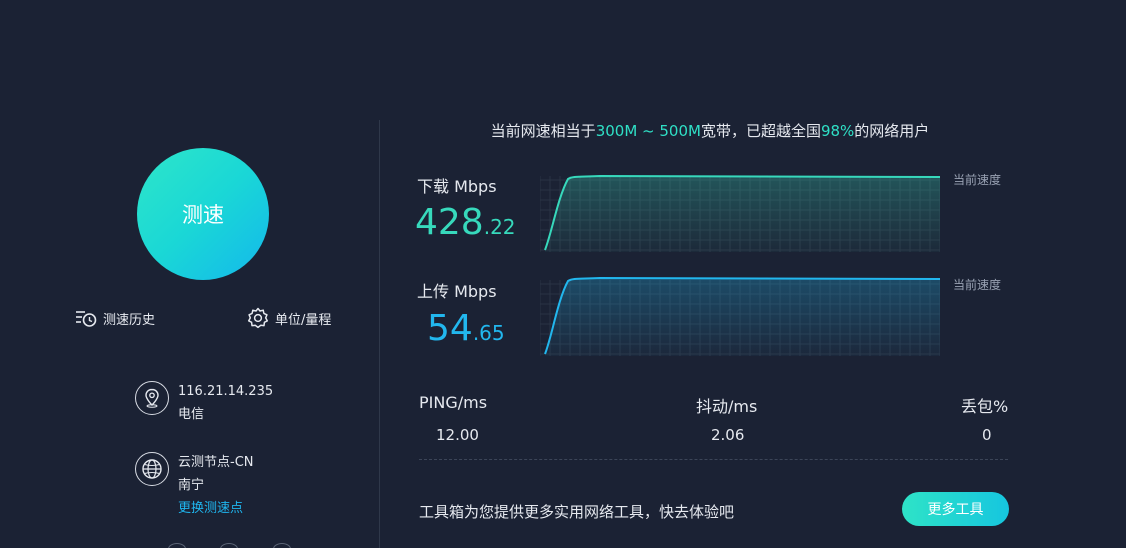 This screenshot has height=548, width=1126. I want to click on more-tools-button: 更多工具, so click(955, 509).